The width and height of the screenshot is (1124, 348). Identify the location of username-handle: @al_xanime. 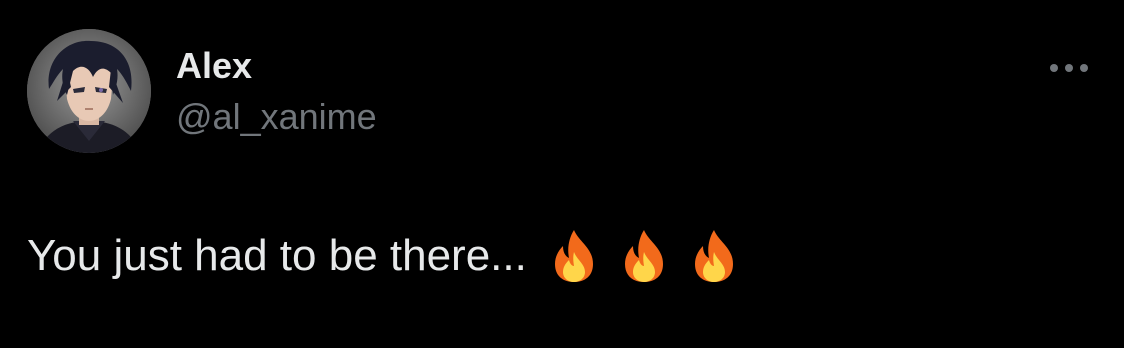
(276, 117).